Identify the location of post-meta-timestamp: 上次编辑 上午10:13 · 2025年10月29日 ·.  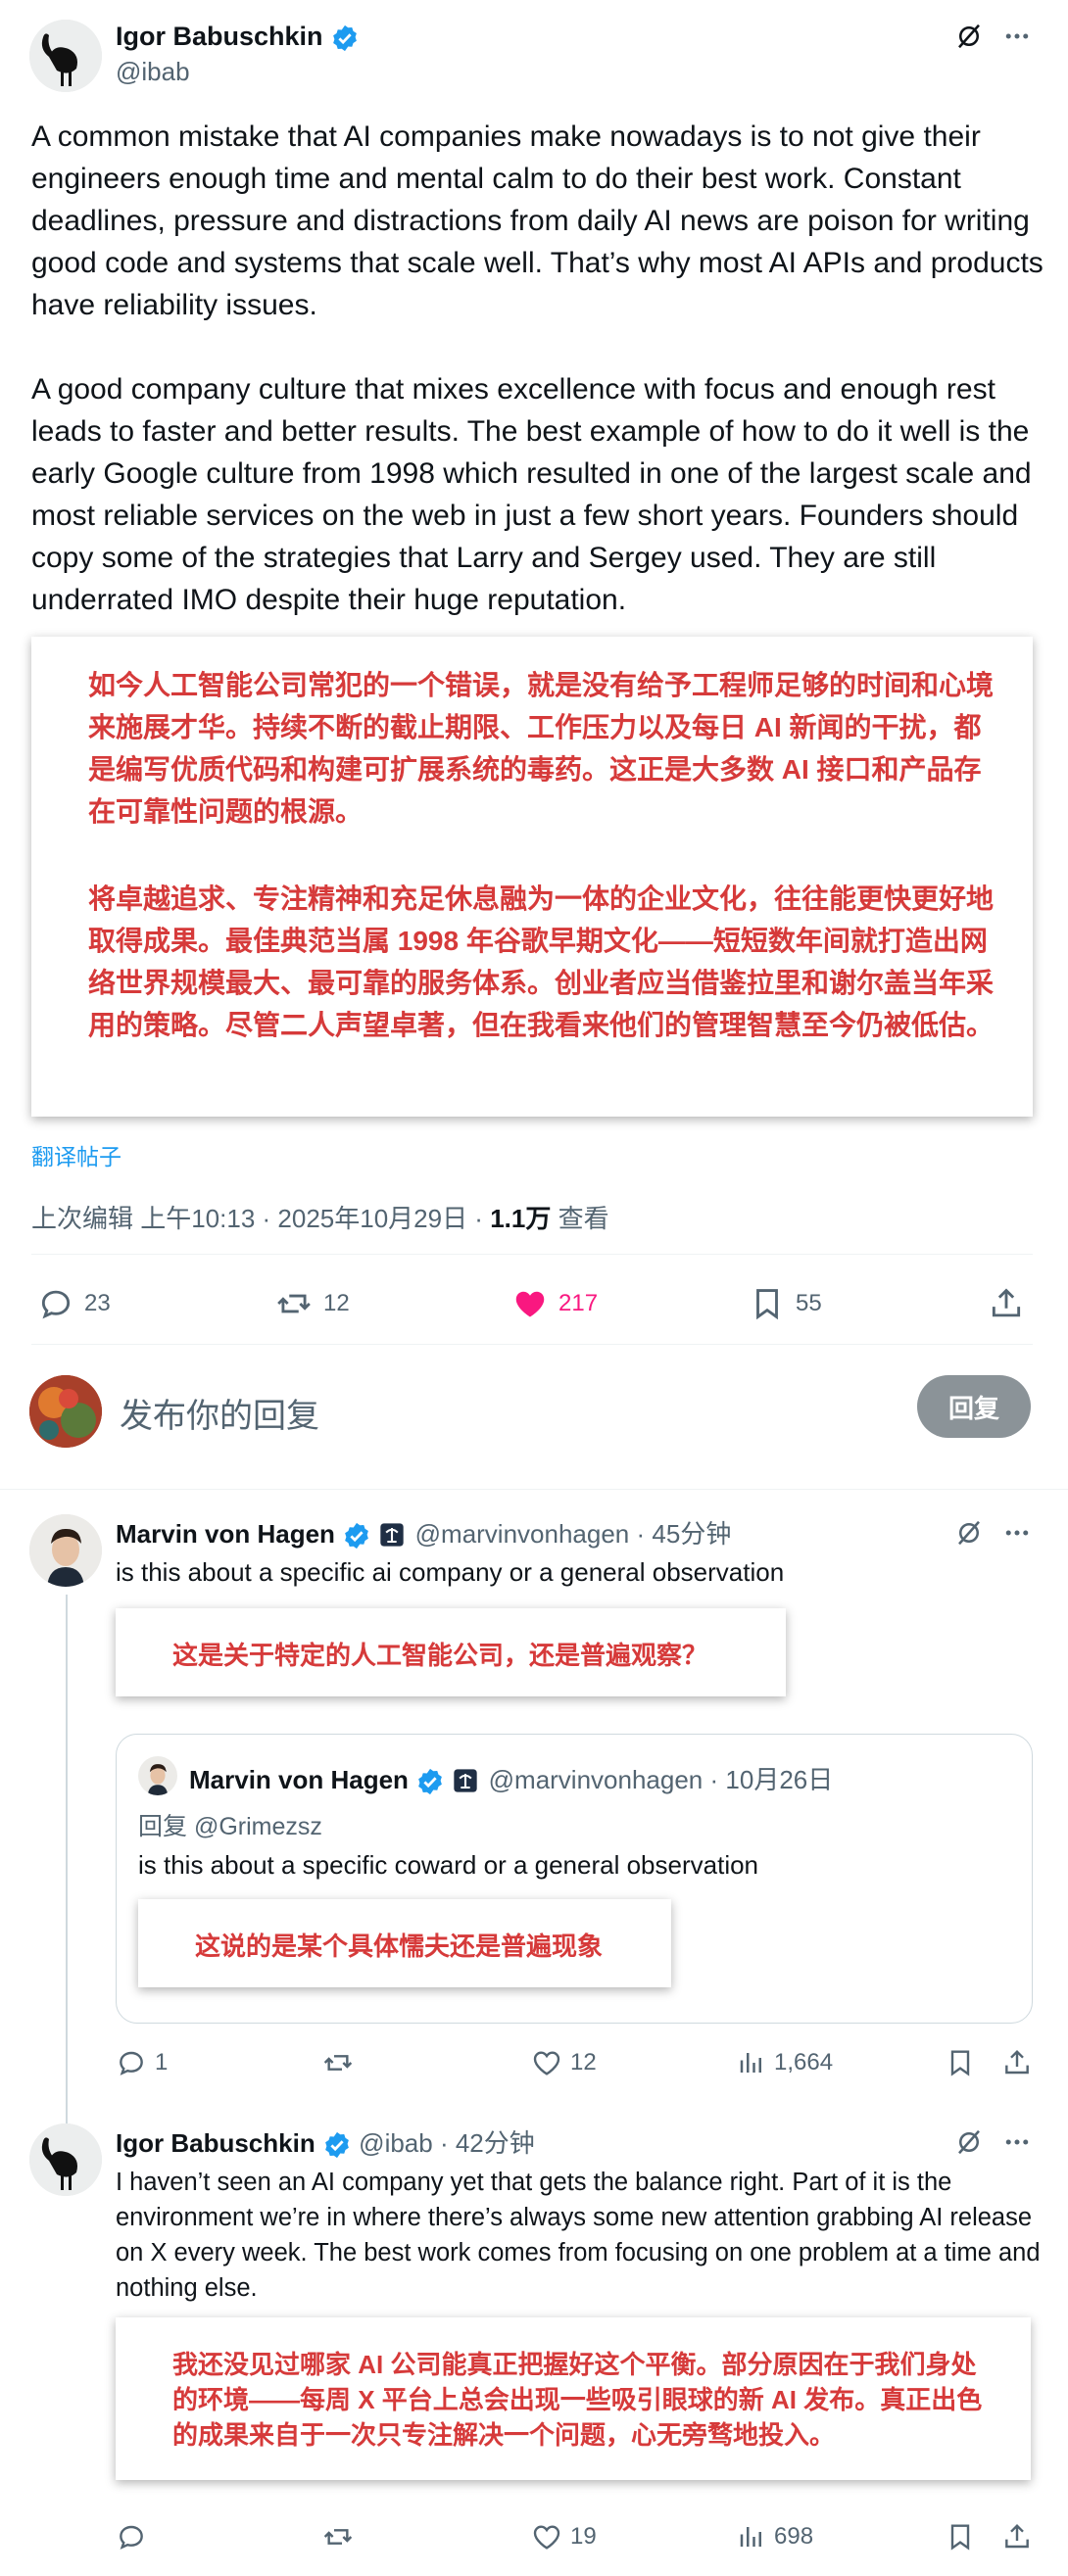
(260, 1219).